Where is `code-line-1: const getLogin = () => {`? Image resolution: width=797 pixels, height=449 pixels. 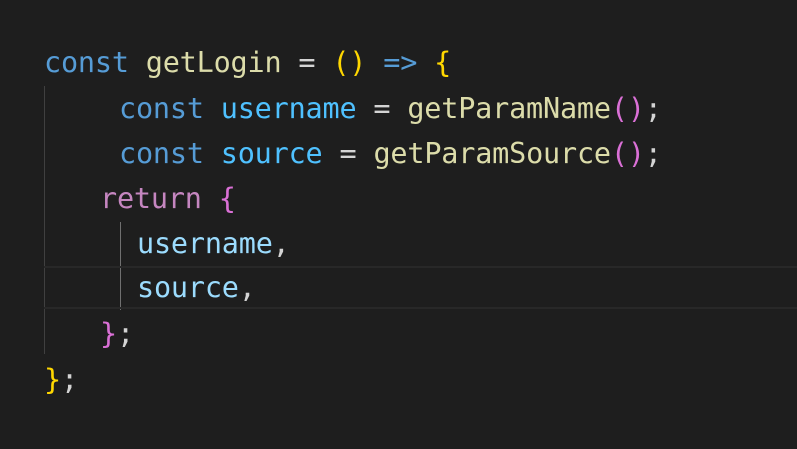
code-line-1: const getLogin = () => { is located at coordinates (247, 62).